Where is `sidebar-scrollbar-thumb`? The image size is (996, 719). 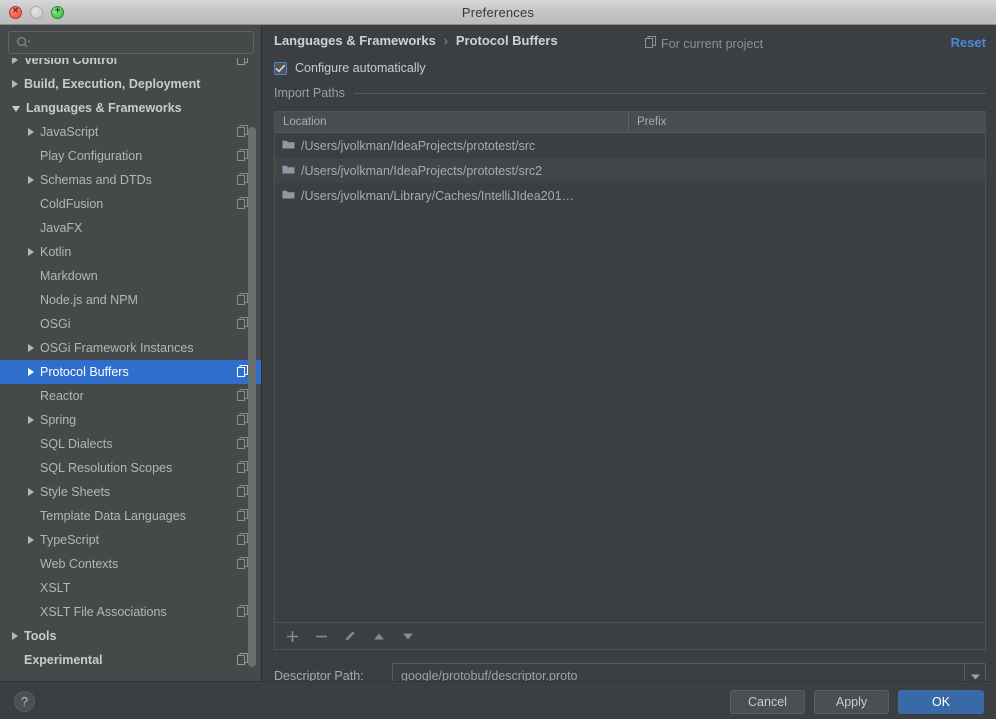 sidebar-scrollbar-thumb is located at coordinates (252, 397).